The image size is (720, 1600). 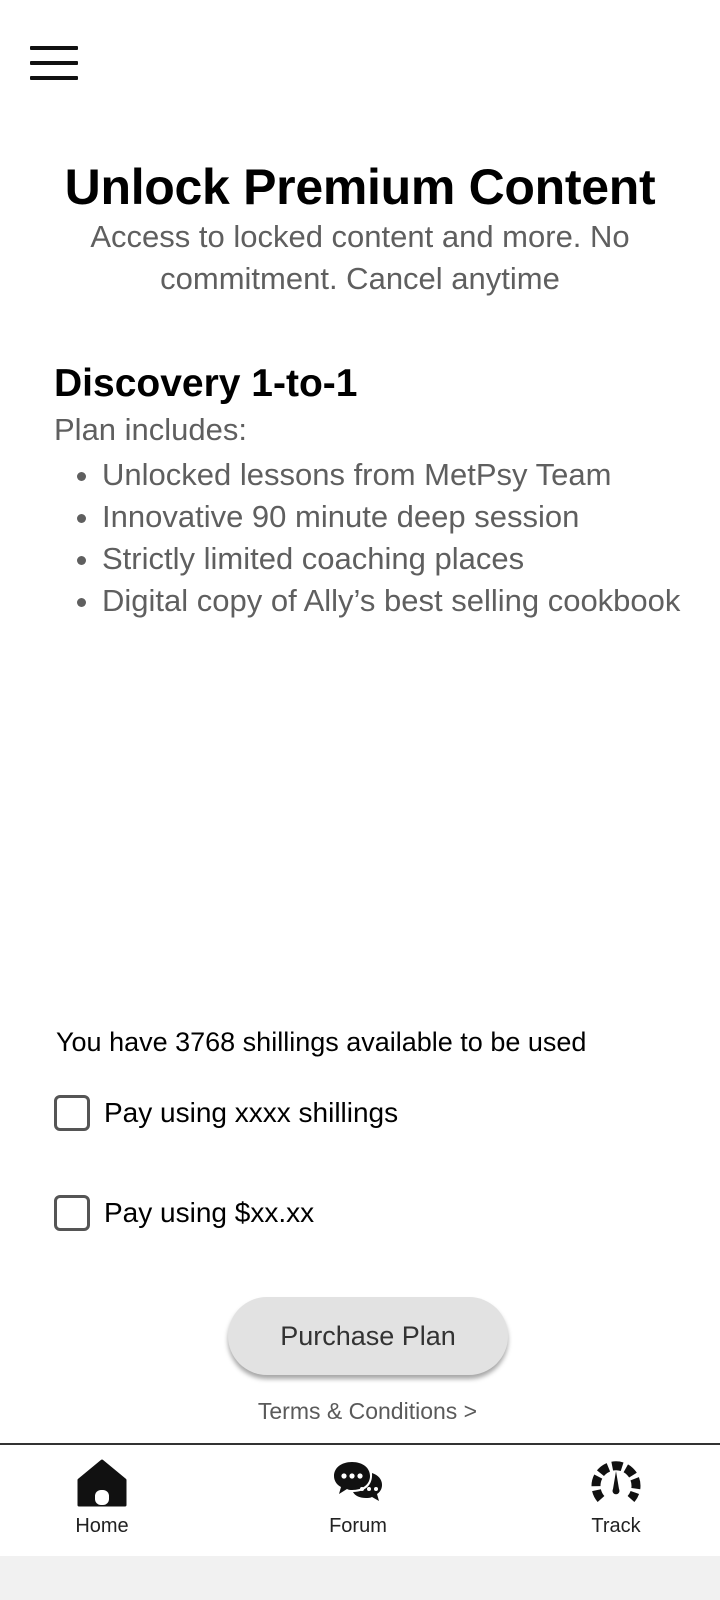 I want to click on nav-label-home: Home, so click(x=102, y=1526).